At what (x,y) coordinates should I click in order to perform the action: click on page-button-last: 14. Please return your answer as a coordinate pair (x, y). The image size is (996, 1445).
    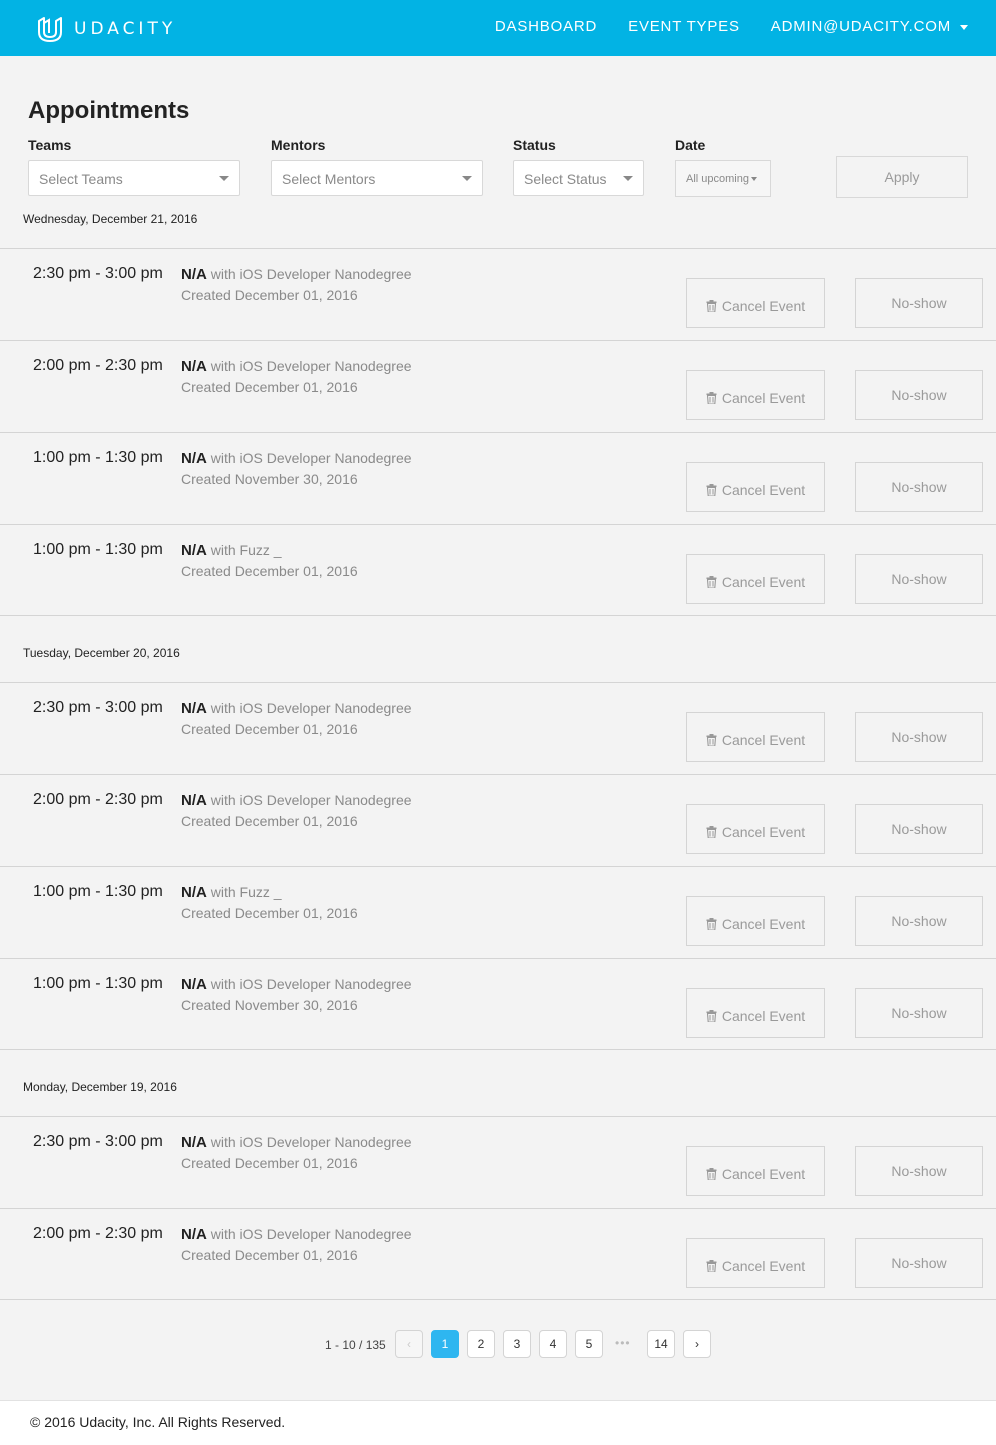
    Looking at the image, I should click on (661, 1344).